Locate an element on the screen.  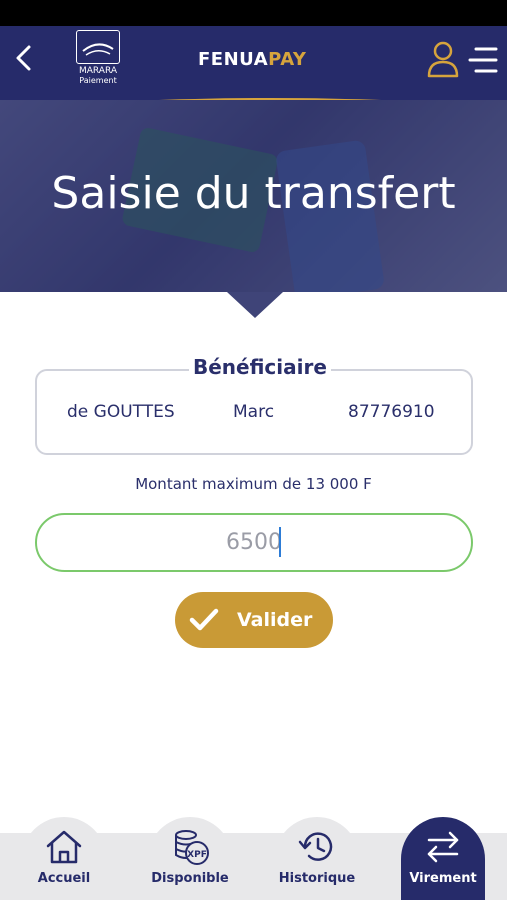
nav-label: Historique is located at coordinates (317, 878).